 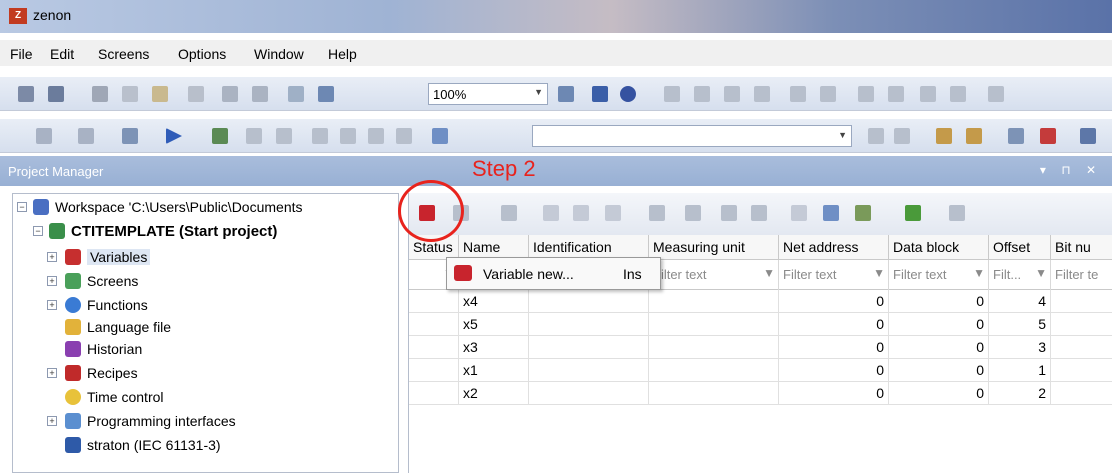 What do you see at coordinates (206, 306) in the screenshot?
I see `tree-item-functions: + Functions` at bounding box center [206, 306].